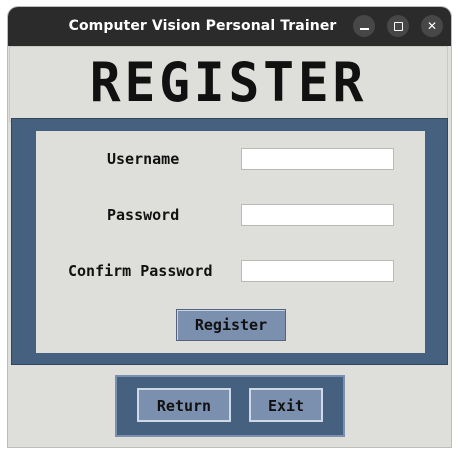 The width and height of the screenshot is (460, 455). What do you see at coordinates (364, 26) in the screenshot?
I see `minimize-icon` at bounding box center [364, 26].